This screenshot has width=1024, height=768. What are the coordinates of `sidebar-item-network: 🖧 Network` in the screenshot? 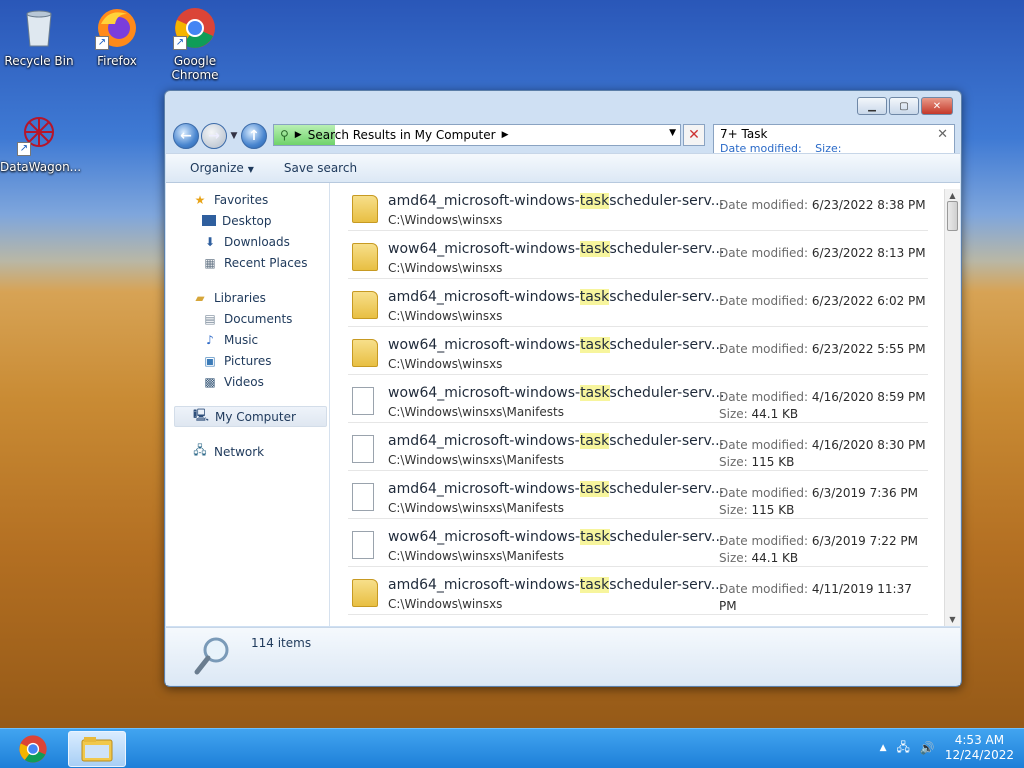 It's located at (247, 451).